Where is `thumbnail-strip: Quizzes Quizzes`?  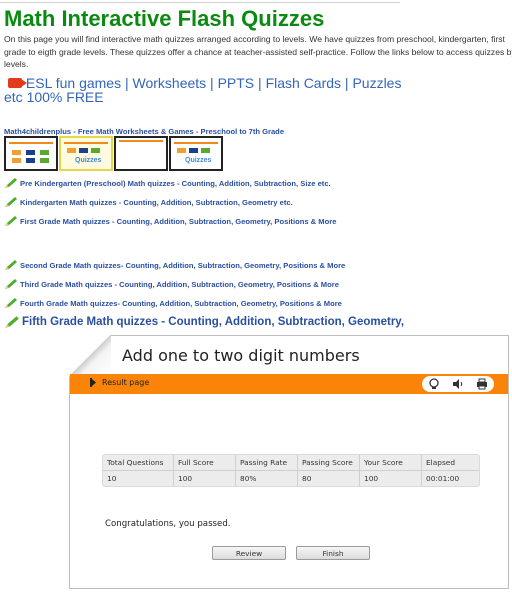 thumbnail-strip: Quizzes Quizzes is located at coordinates (113, 153).